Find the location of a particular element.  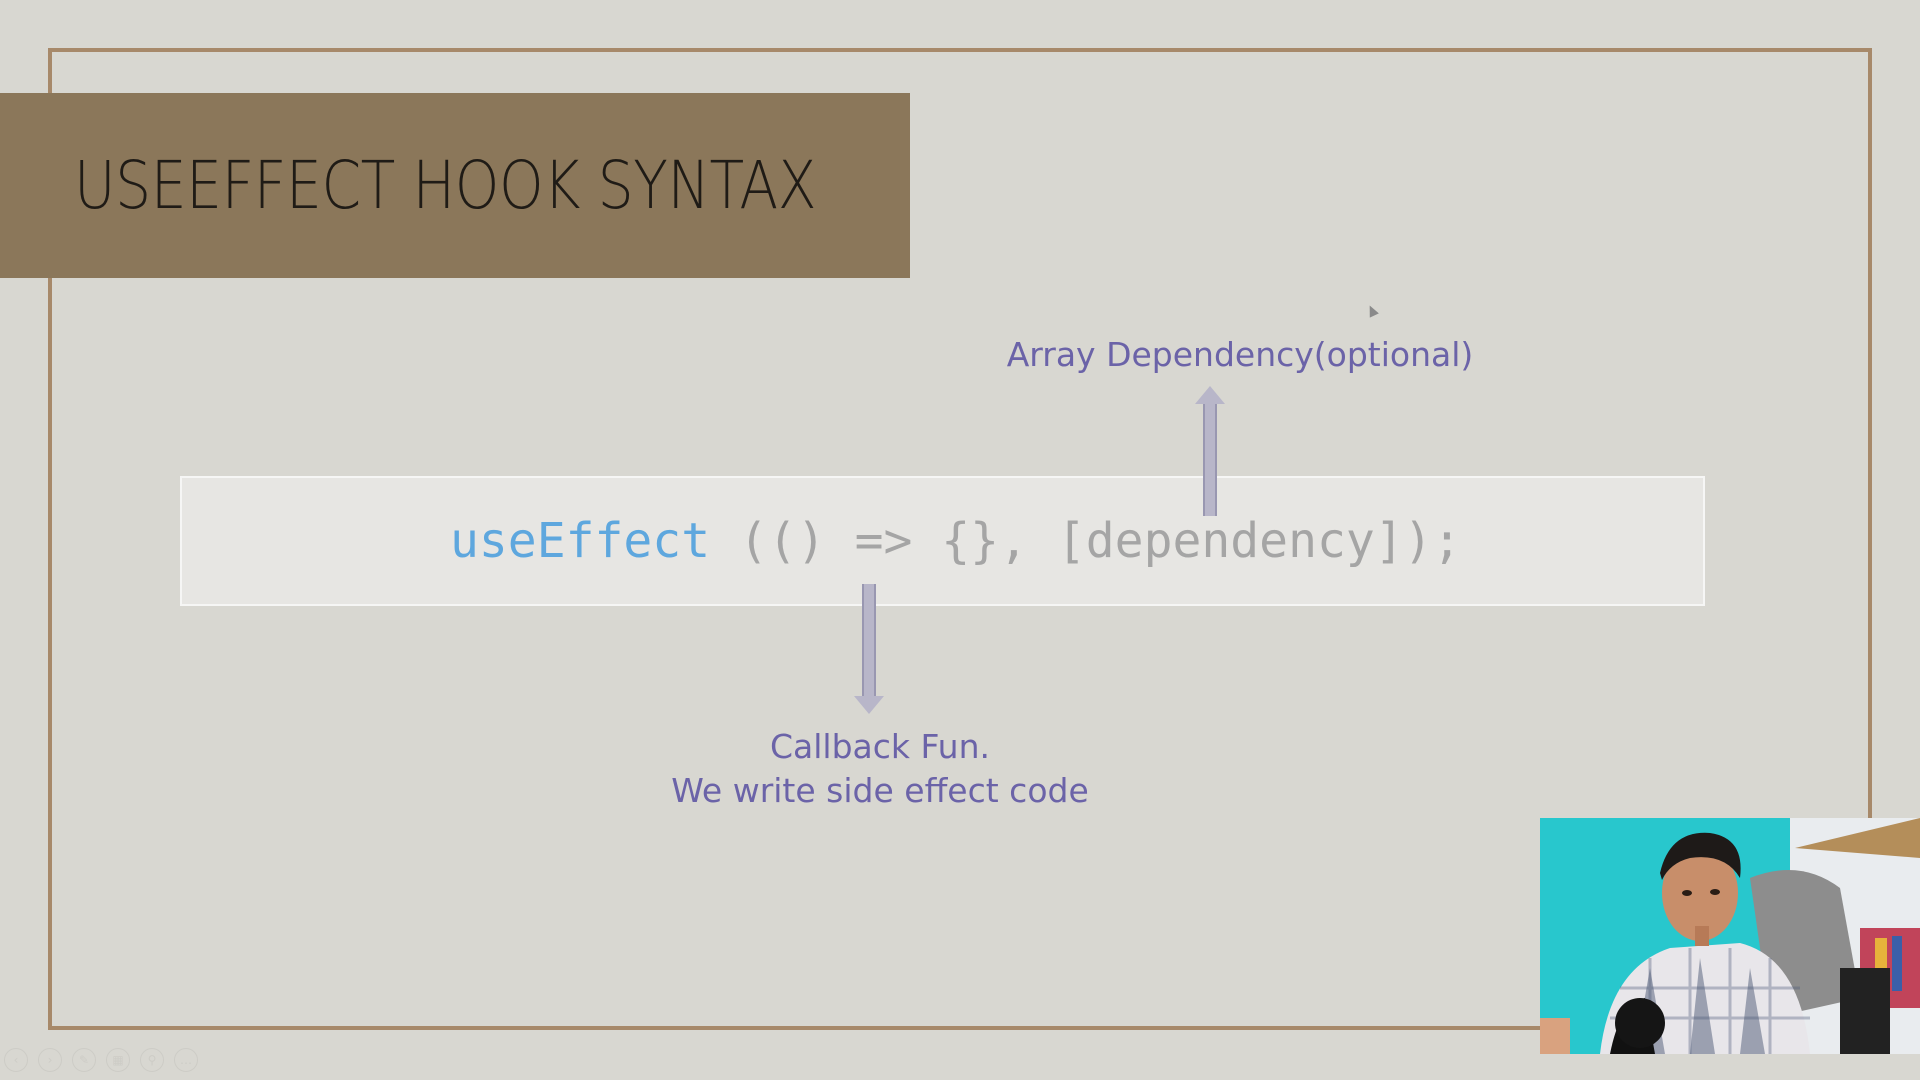

code-line: useEffect (() => {}, [dependency]); is located at coordinates (955, 541).